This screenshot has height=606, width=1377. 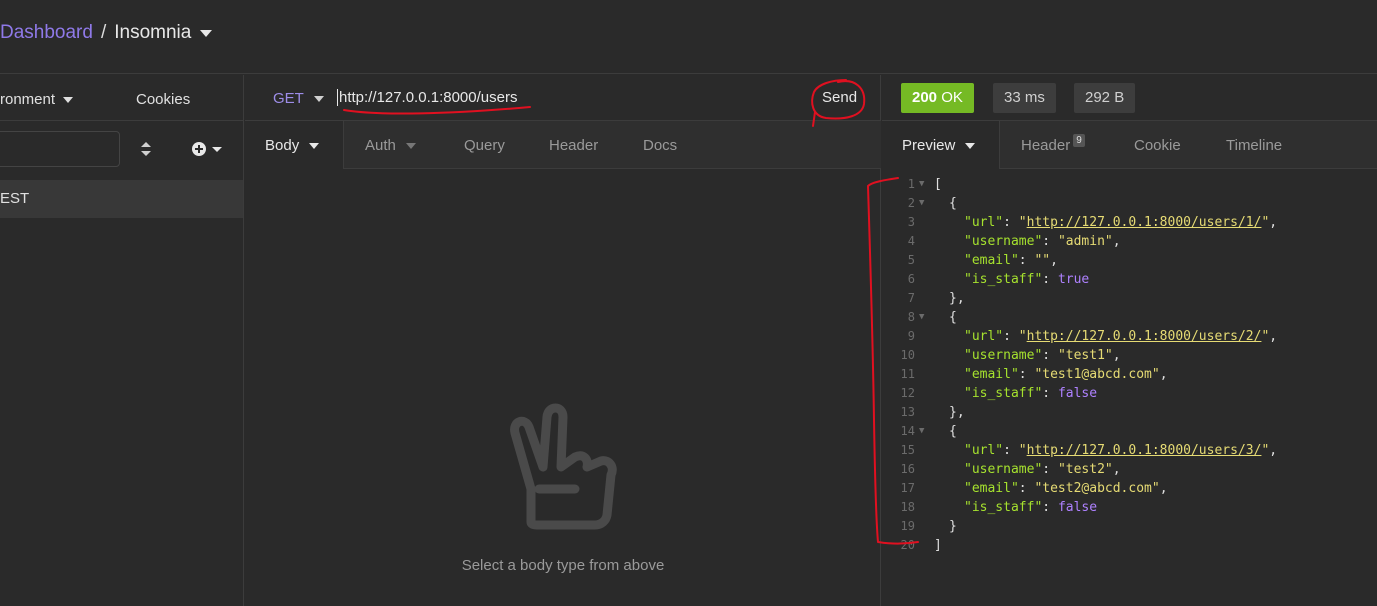 I want to click on line-number: 14, so click(x=907, y=431).